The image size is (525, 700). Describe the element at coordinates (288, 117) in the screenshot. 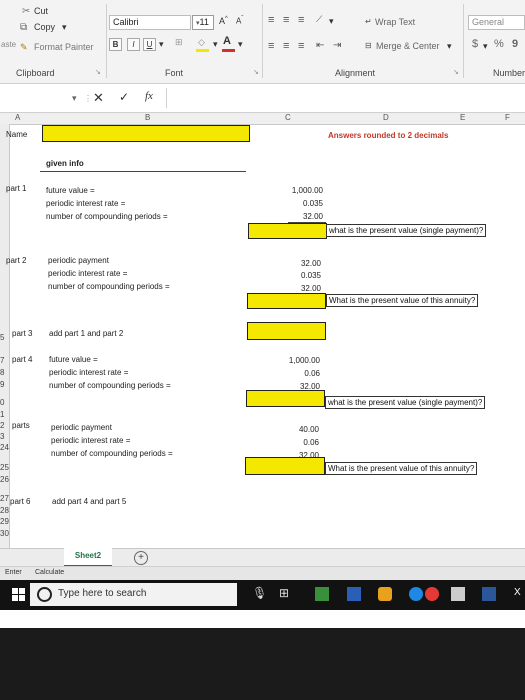

I see `column-header-c: C` at that location.